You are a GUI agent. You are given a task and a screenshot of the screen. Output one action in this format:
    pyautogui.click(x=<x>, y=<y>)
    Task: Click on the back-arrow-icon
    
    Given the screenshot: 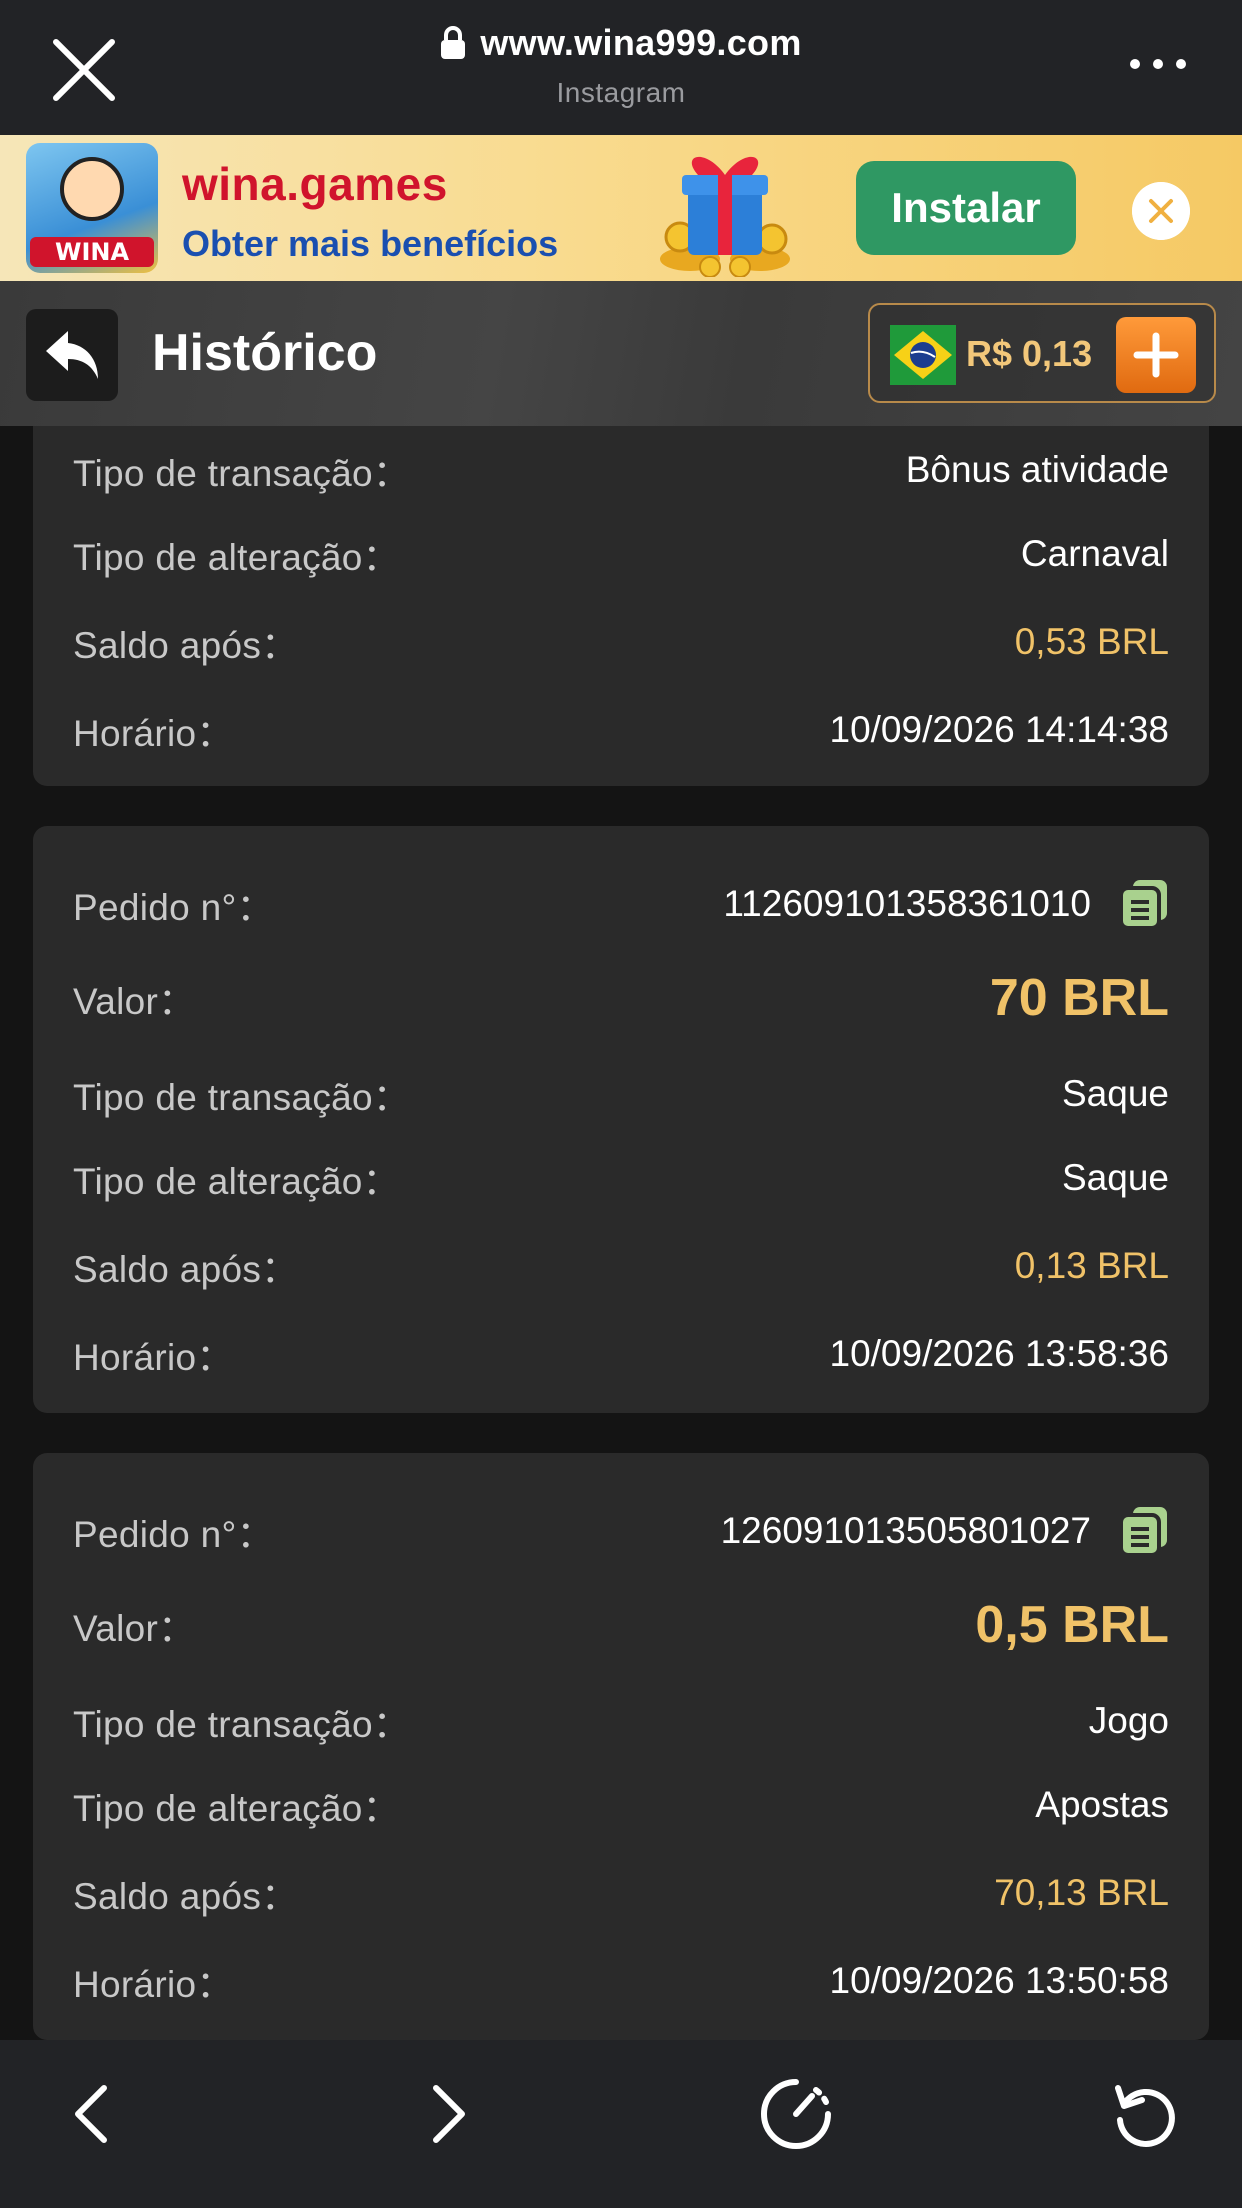 What is the action you would take?
    pyautogui.click(x=72, y=355)
    